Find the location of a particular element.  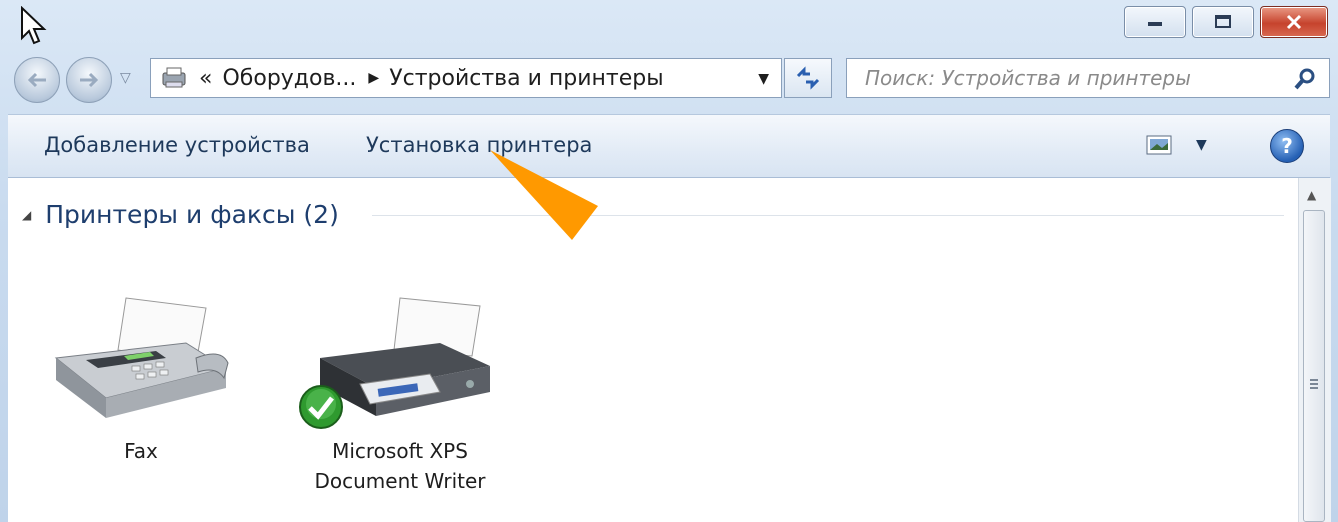

search-box is located at coordinates (1088, 78).